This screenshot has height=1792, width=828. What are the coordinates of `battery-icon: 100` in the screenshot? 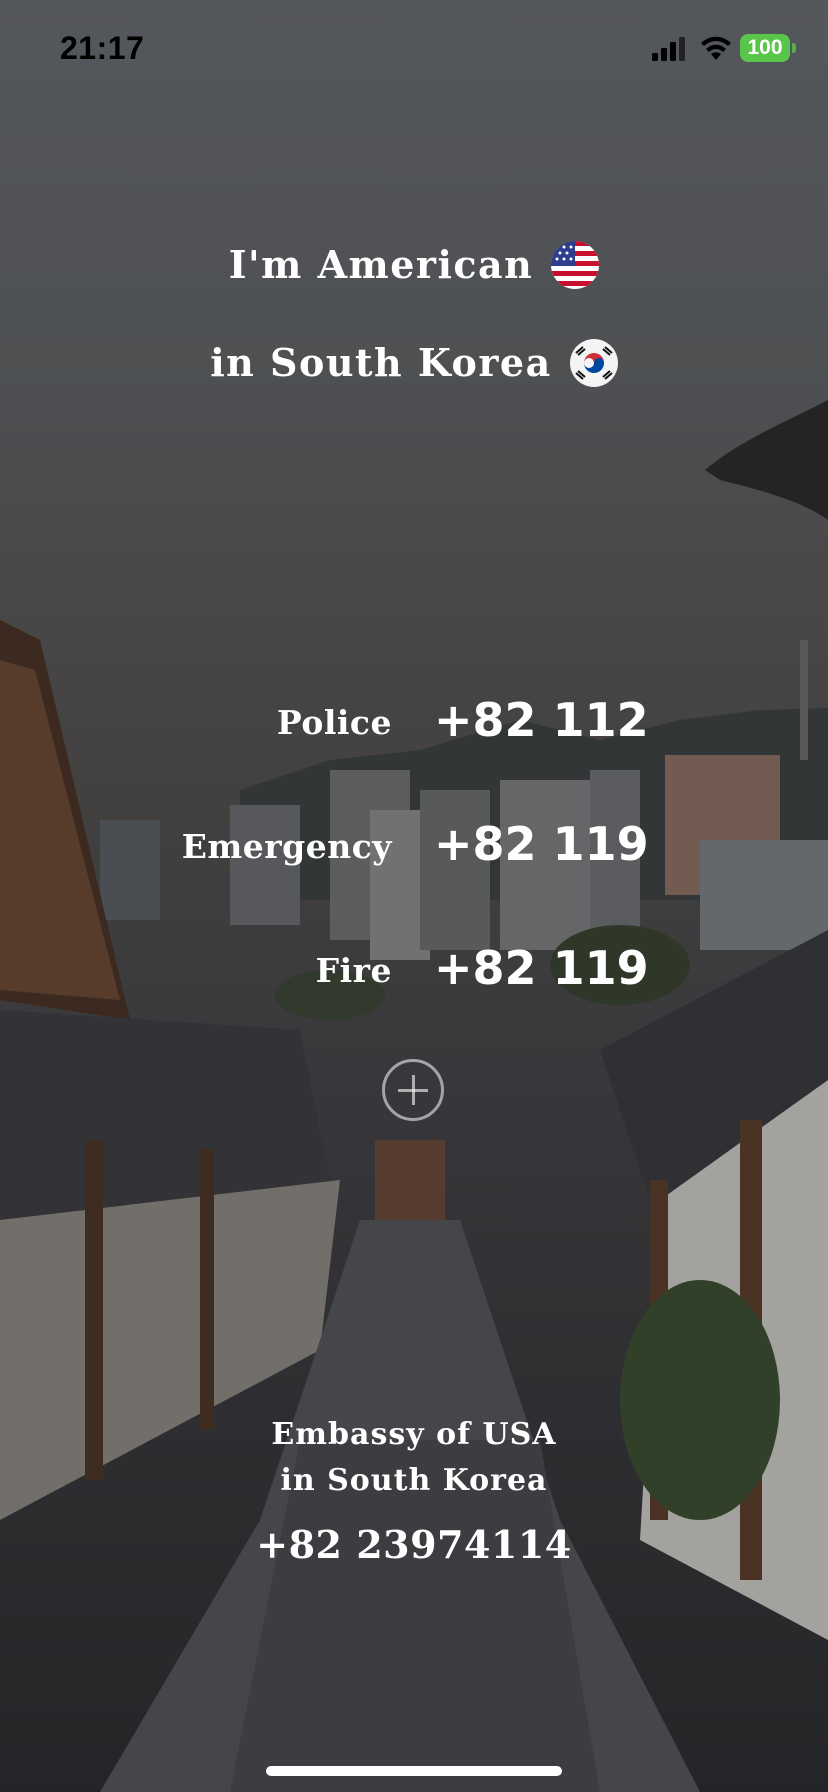 It's located at (768, 48).